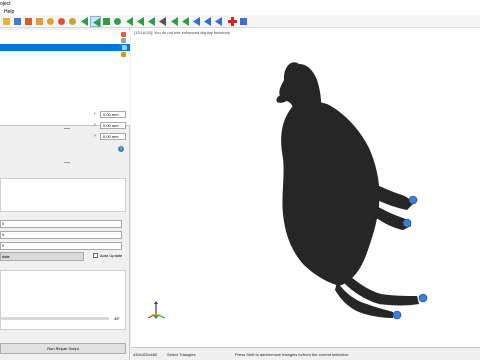 The image size is (480, 360). What do you see at coordinates (151, 21) in the screenshot?
I see `flag-mid-icon` at bounding box center [151, 21].